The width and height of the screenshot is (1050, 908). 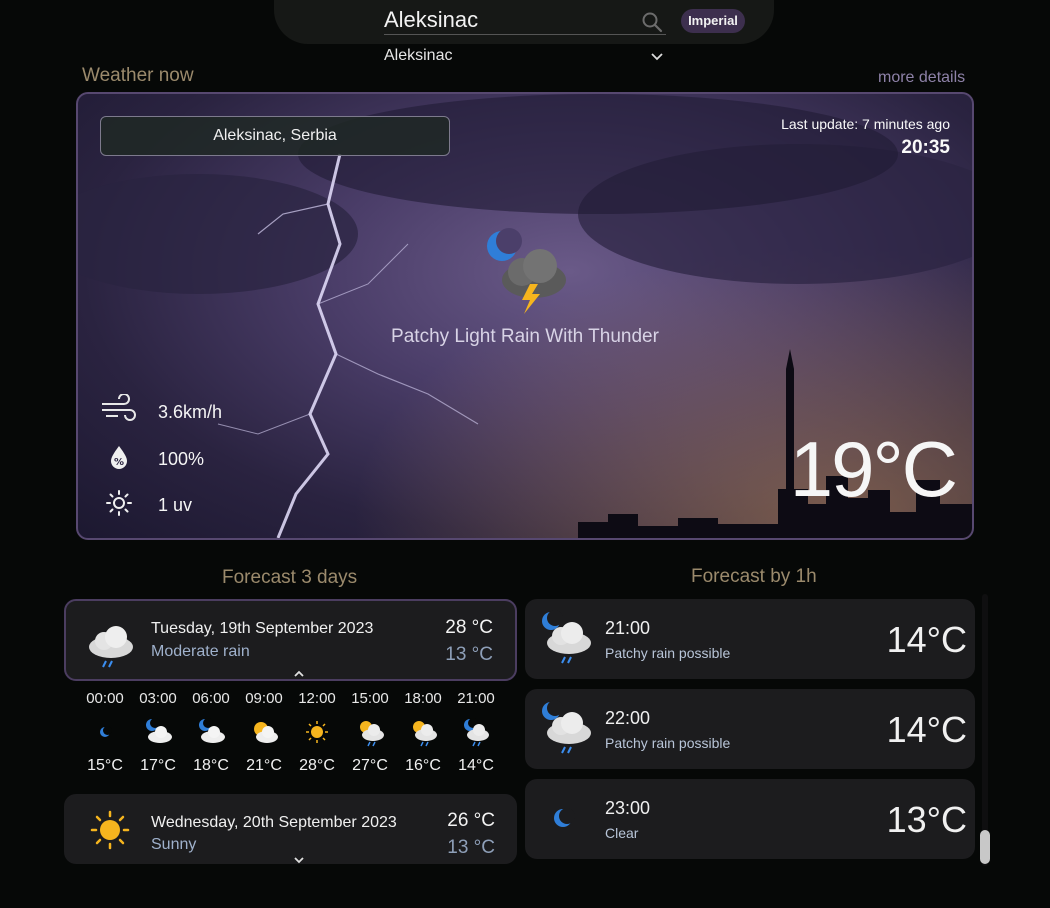 What do you see at coordinates (119, 503) in the screenshot?
I see `uv-sun-icon` at bounding box center [119, 503].